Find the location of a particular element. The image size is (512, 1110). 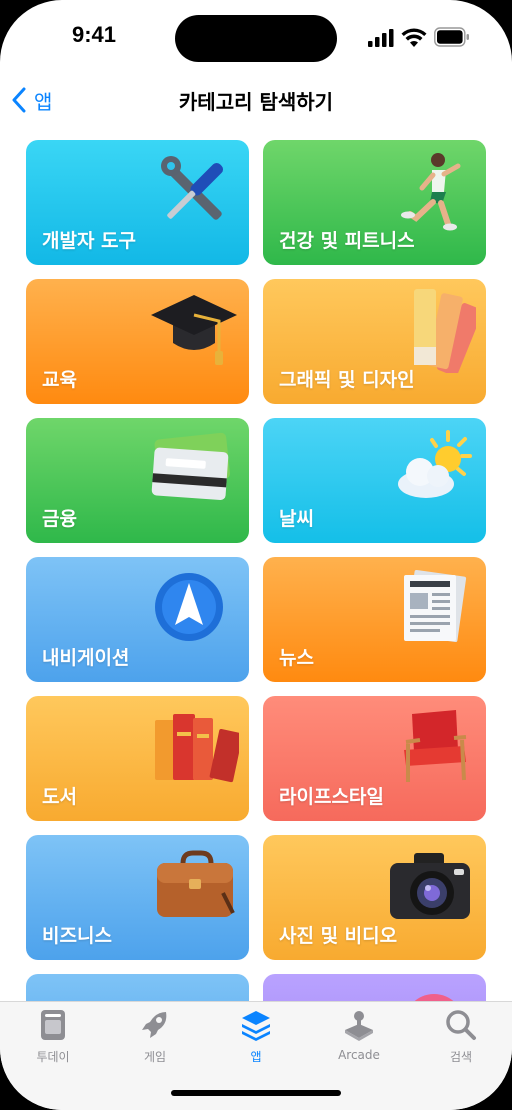

camera-icon is located at coordinates (430, 886).